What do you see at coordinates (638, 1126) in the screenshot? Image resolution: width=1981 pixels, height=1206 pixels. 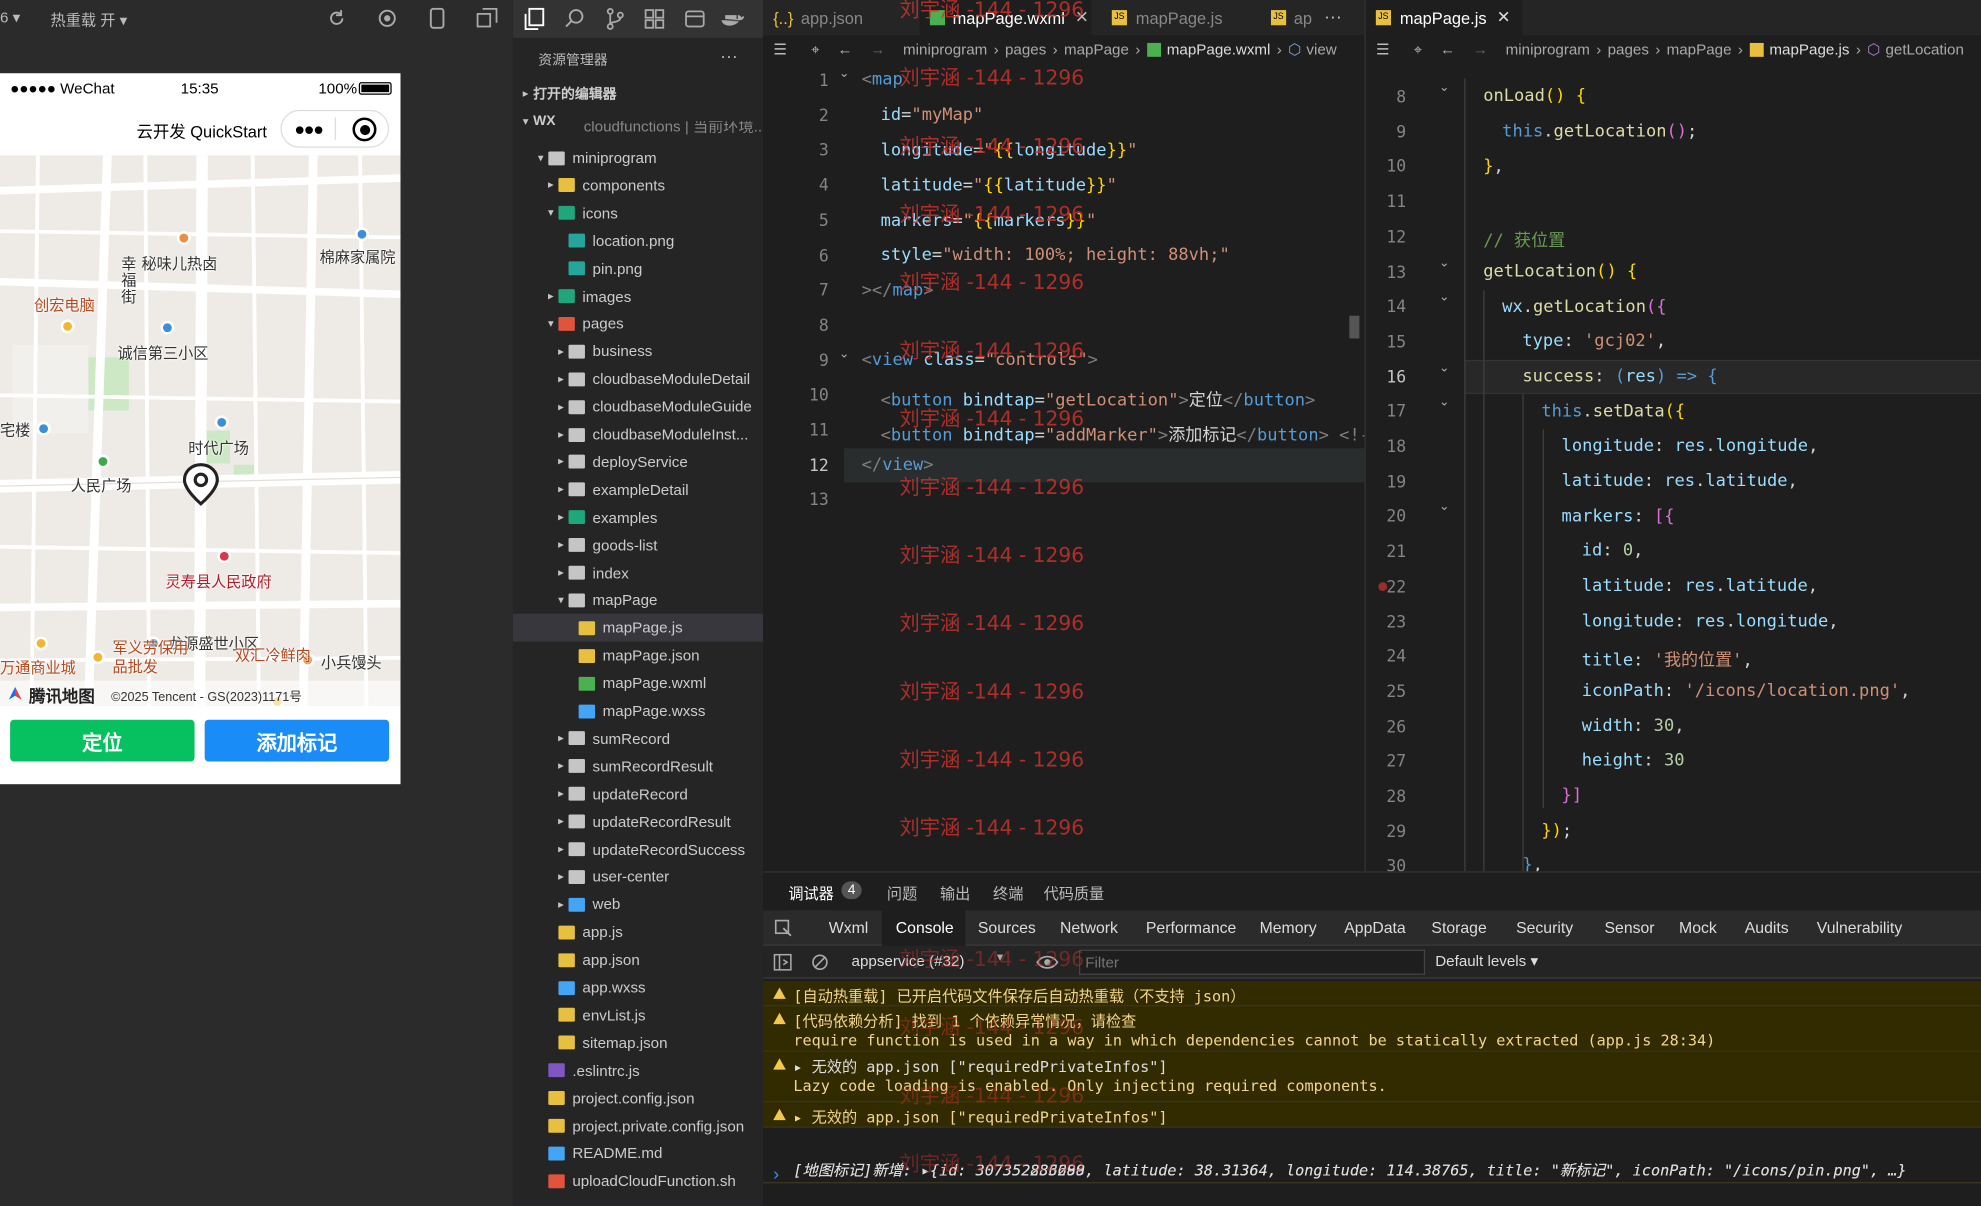 I see `tree-row: project.private.config.json` at bounding box center [638, 1126].